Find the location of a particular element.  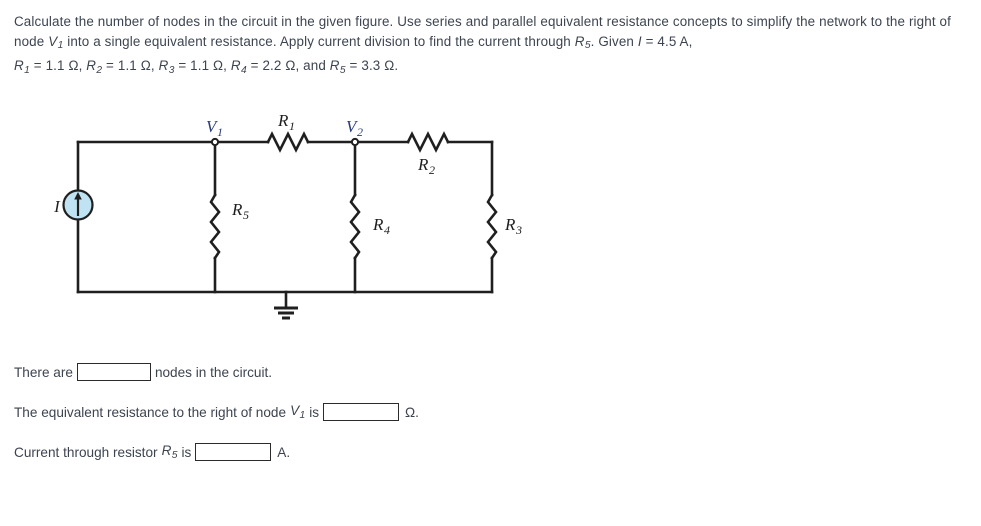

label-resistor-r1-sub: 1 is located at coordinates (292, 126).